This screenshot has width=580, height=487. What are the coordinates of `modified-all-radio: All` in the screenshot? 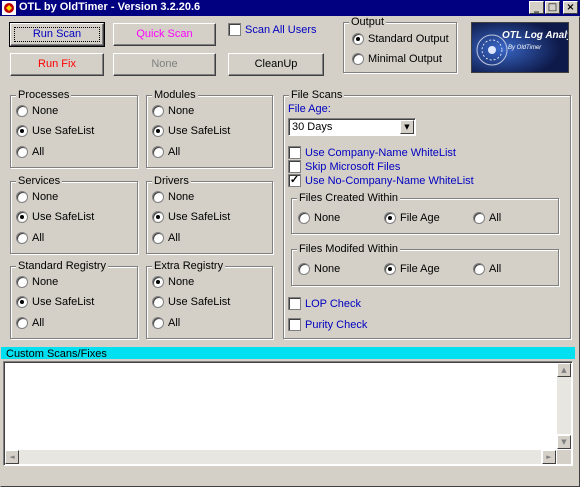 It's located at (487, 269).